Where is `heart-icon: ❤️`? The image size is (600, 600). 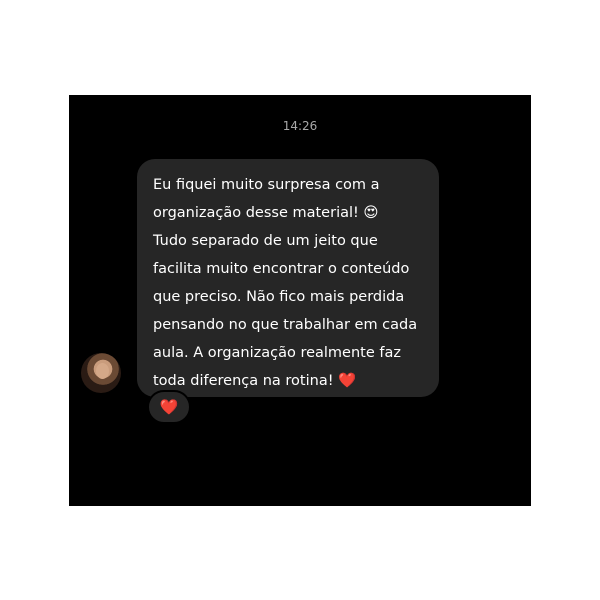 heart-icon: ❤️ is located at coordinates (169, 407).